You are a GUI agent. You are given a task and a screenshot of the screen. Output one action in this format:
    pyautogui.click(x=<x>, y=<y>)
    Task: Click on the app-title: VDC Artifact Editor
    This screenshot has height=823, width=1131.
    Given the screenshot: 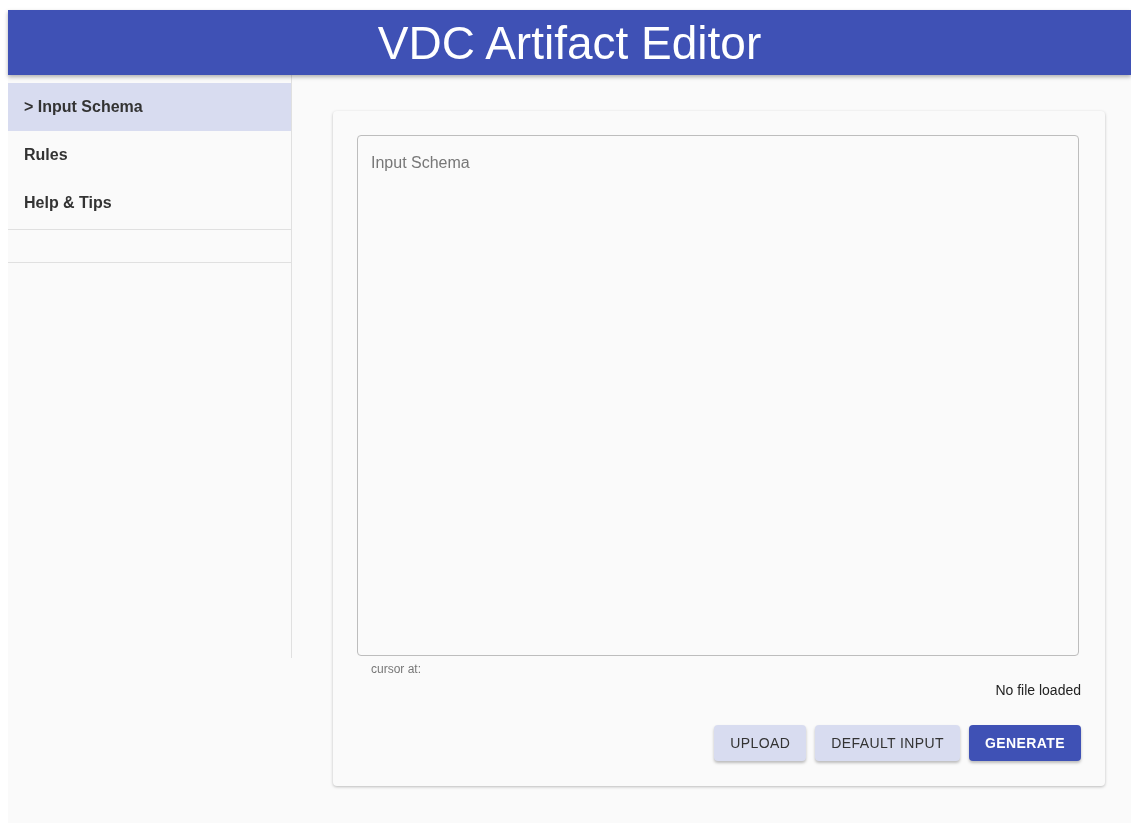 What is the action you would take?
    pyautogui.click(x=569, y=42)
    